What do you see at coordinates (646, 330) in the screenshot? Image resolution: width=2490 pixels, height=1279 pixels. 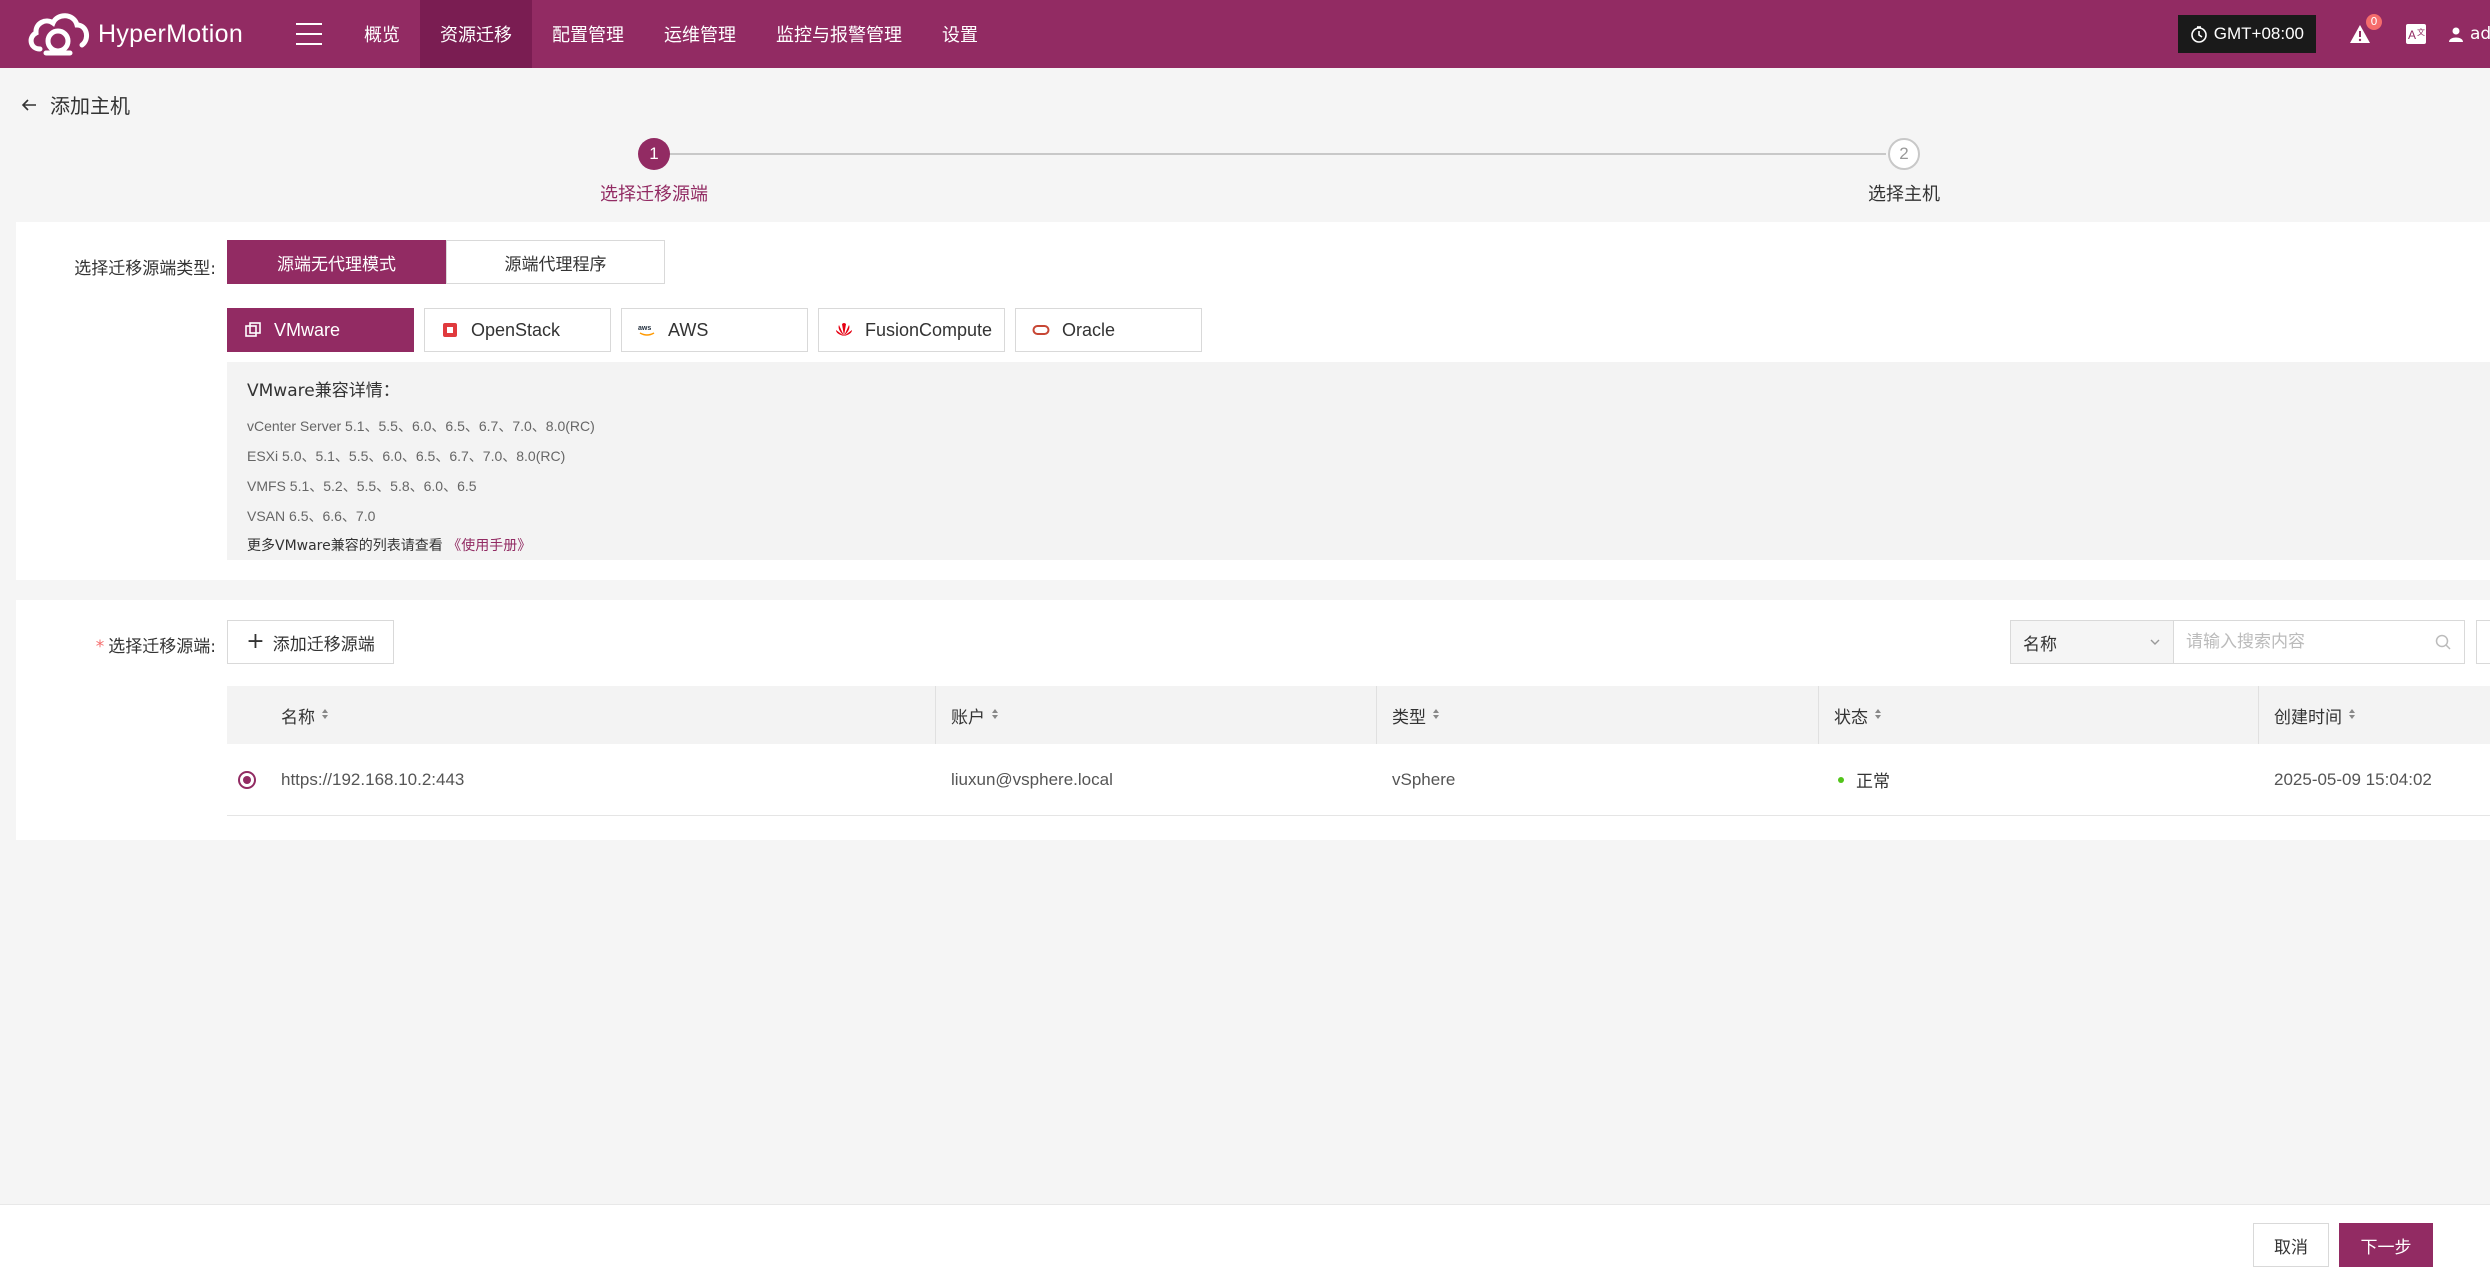 I see `aws-icon: aws` at bounding box center [646, 330].